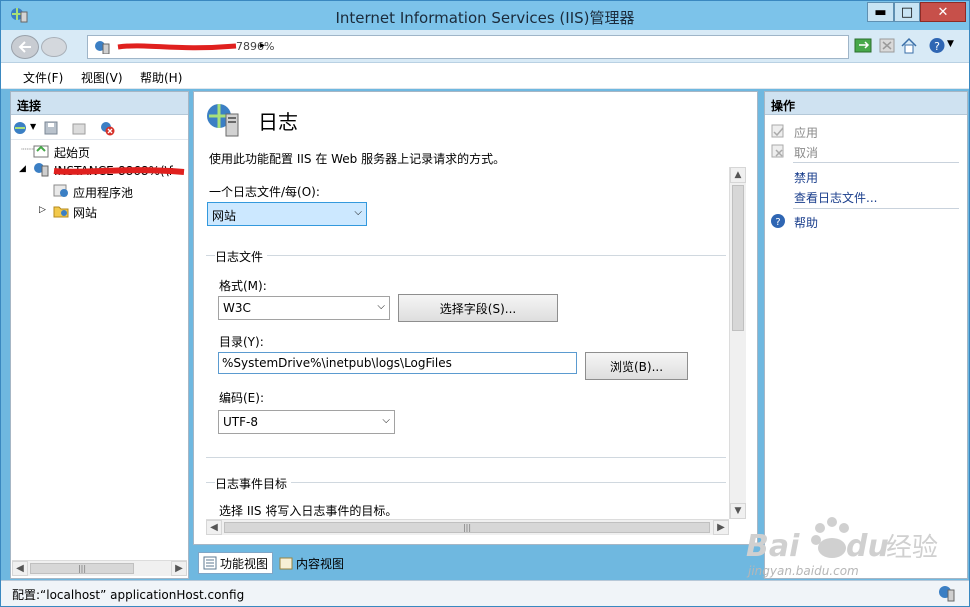 The height and width of the screenshot is (607, 970). What do you see at coordinates (103, 192) in the screenshot?
I see `tree-item-app-pools: 应用程序池` at bounding box center [103, 192].